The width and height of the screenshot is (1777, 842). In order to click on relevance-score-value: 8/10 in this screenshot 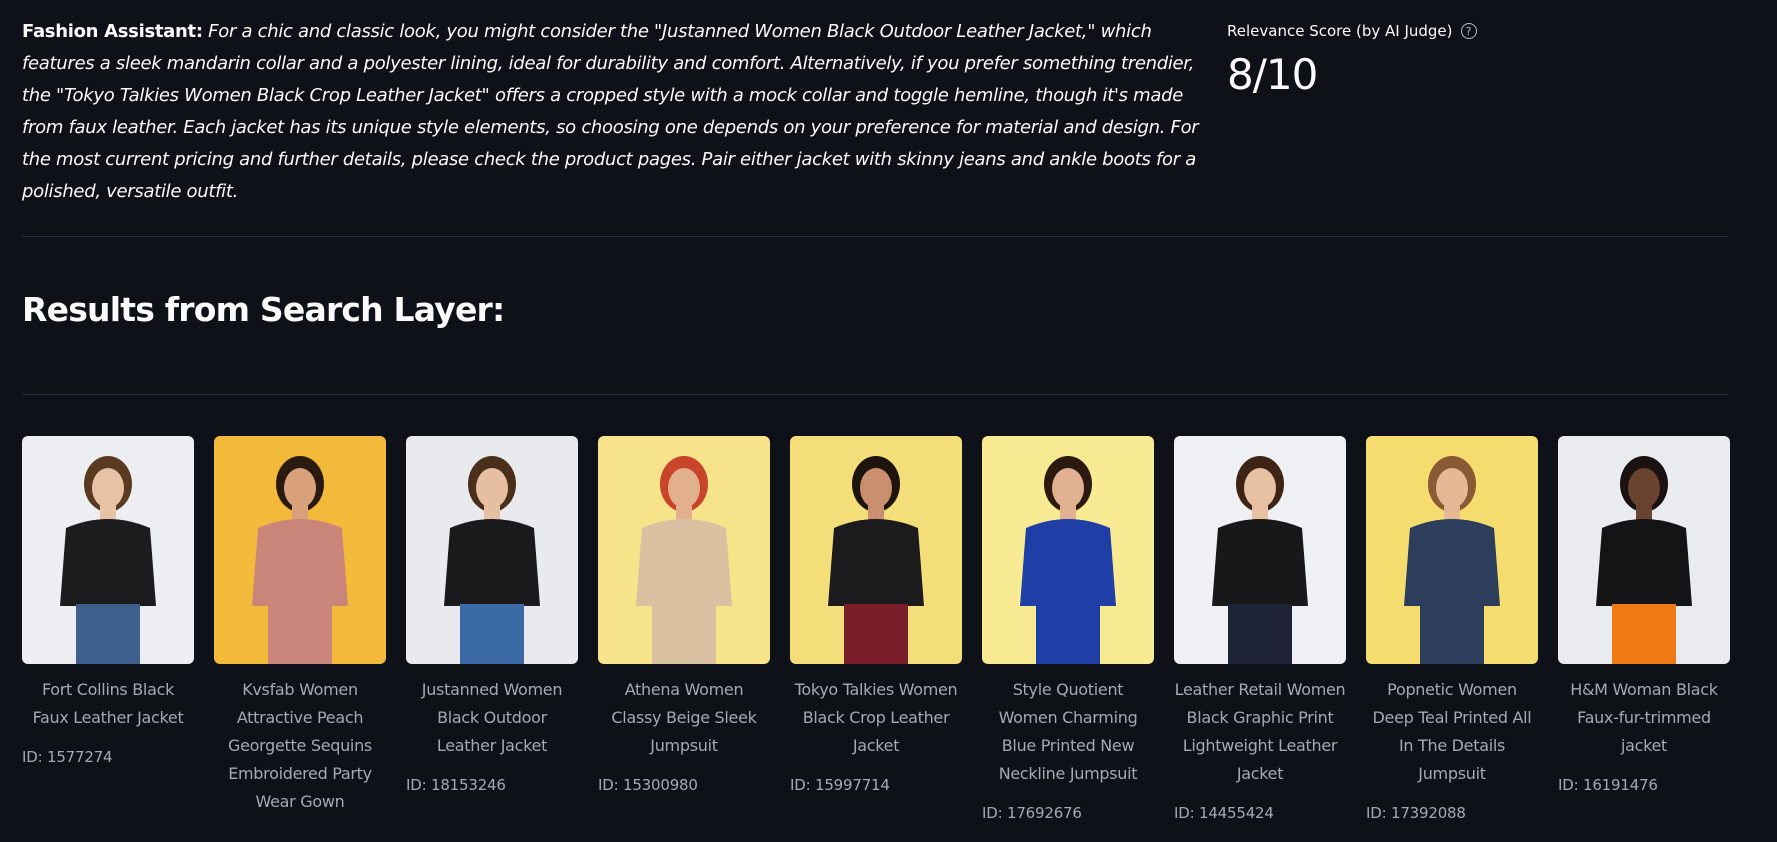, I will do `click(1272, 74)`.